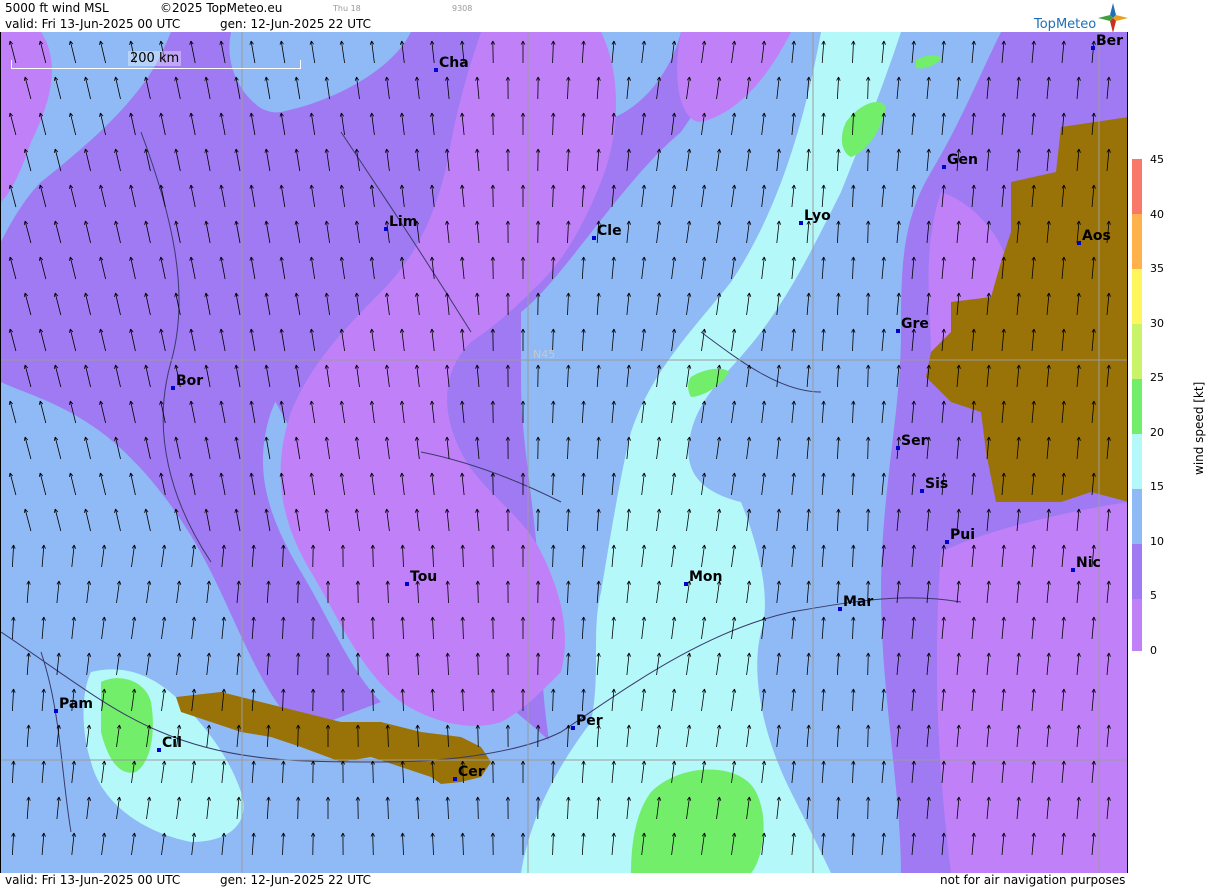 The image size is (1219, 887). Describe the element at coordinates (1157, 432) in the screenshot. I see `legend-tick-label: 20` at that location.